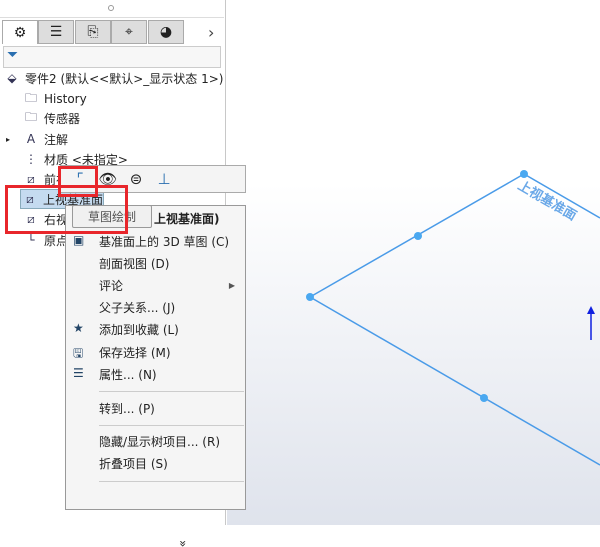 The width and height of the screenshot is (600, 547). What do you see at coordinates (78, 373) in the screenshot?
I see `properties-icon: ☰` at bounding box center [78, 373].